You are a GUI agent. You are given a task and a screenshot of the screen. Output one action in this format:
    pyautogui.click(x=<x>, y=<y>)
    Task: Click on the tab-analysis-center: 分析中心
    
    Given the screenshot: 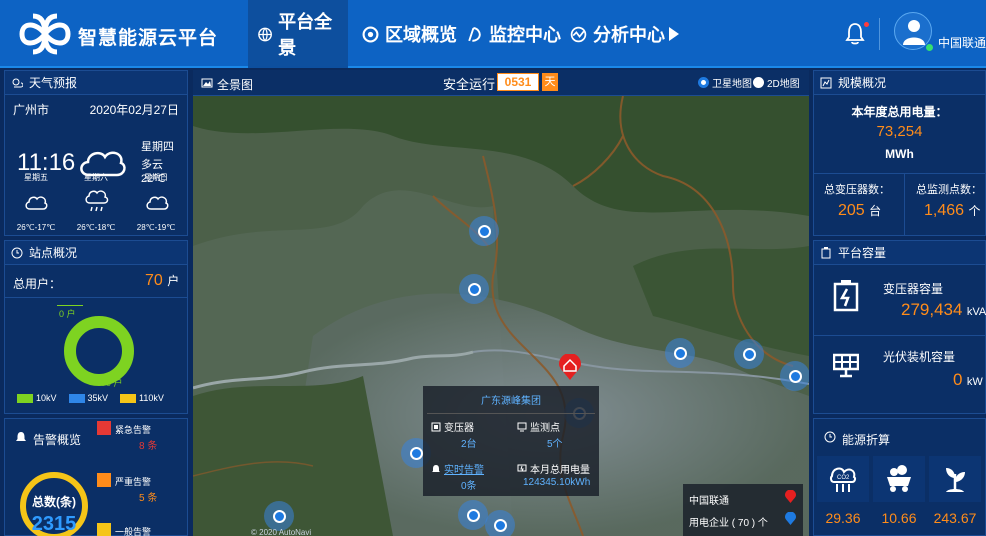 What is the action you would take?
    pyautogui.click(x=617, y=34)
    